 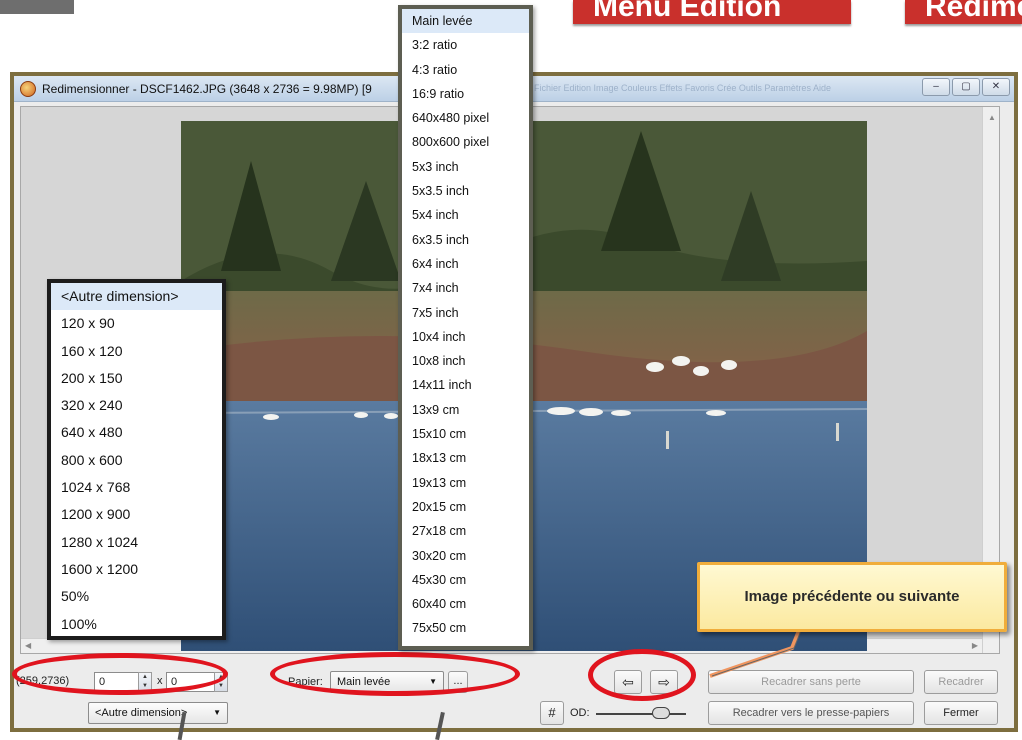 What do you see at coordinates (136, 297) in the screenshot?
I see `dimension-option: <Autre dimension>` at bounding box center [136, 297].